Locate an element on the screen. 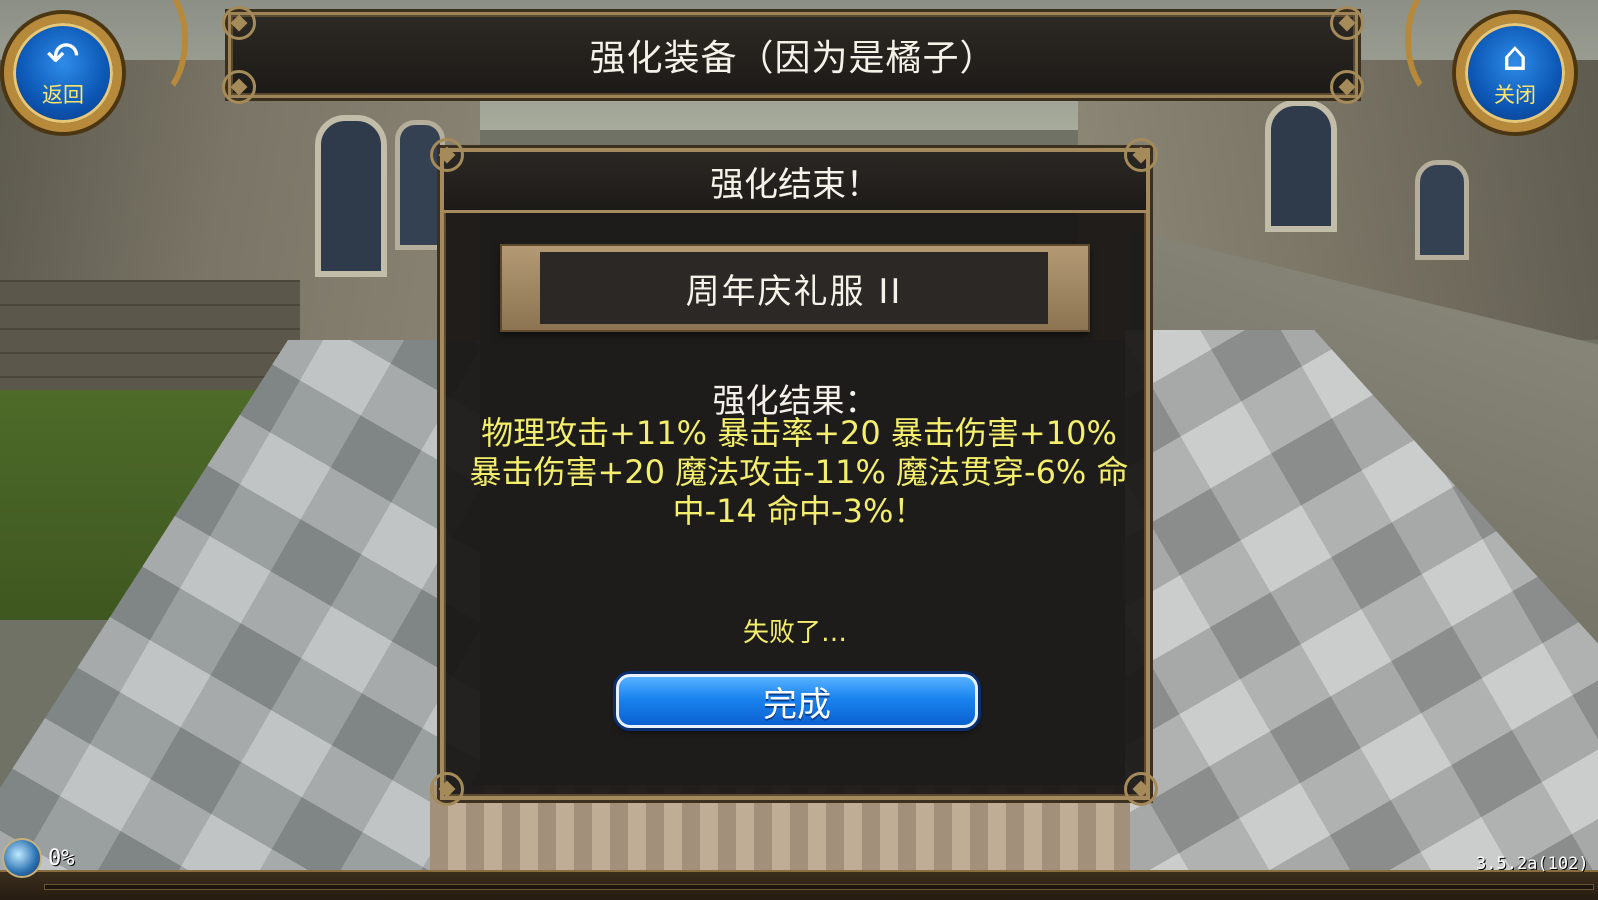 The width and height of the screenshot is (1598, 900). dialog-header: 强化结束！ is located at coordinates (795, 182).